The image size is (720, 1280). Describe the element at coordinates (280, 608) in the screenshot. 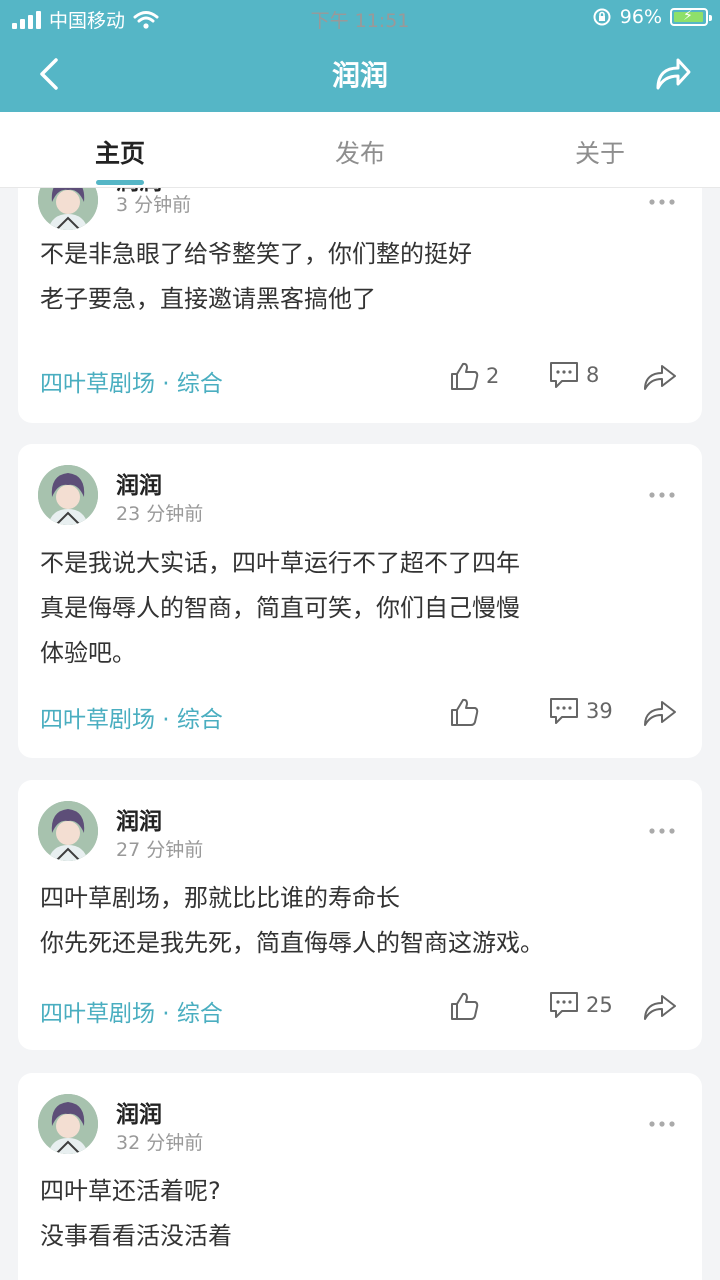

I see `post-line: 真是侮辱人的智商，简直可笑，你们自己慢慢` at that location.